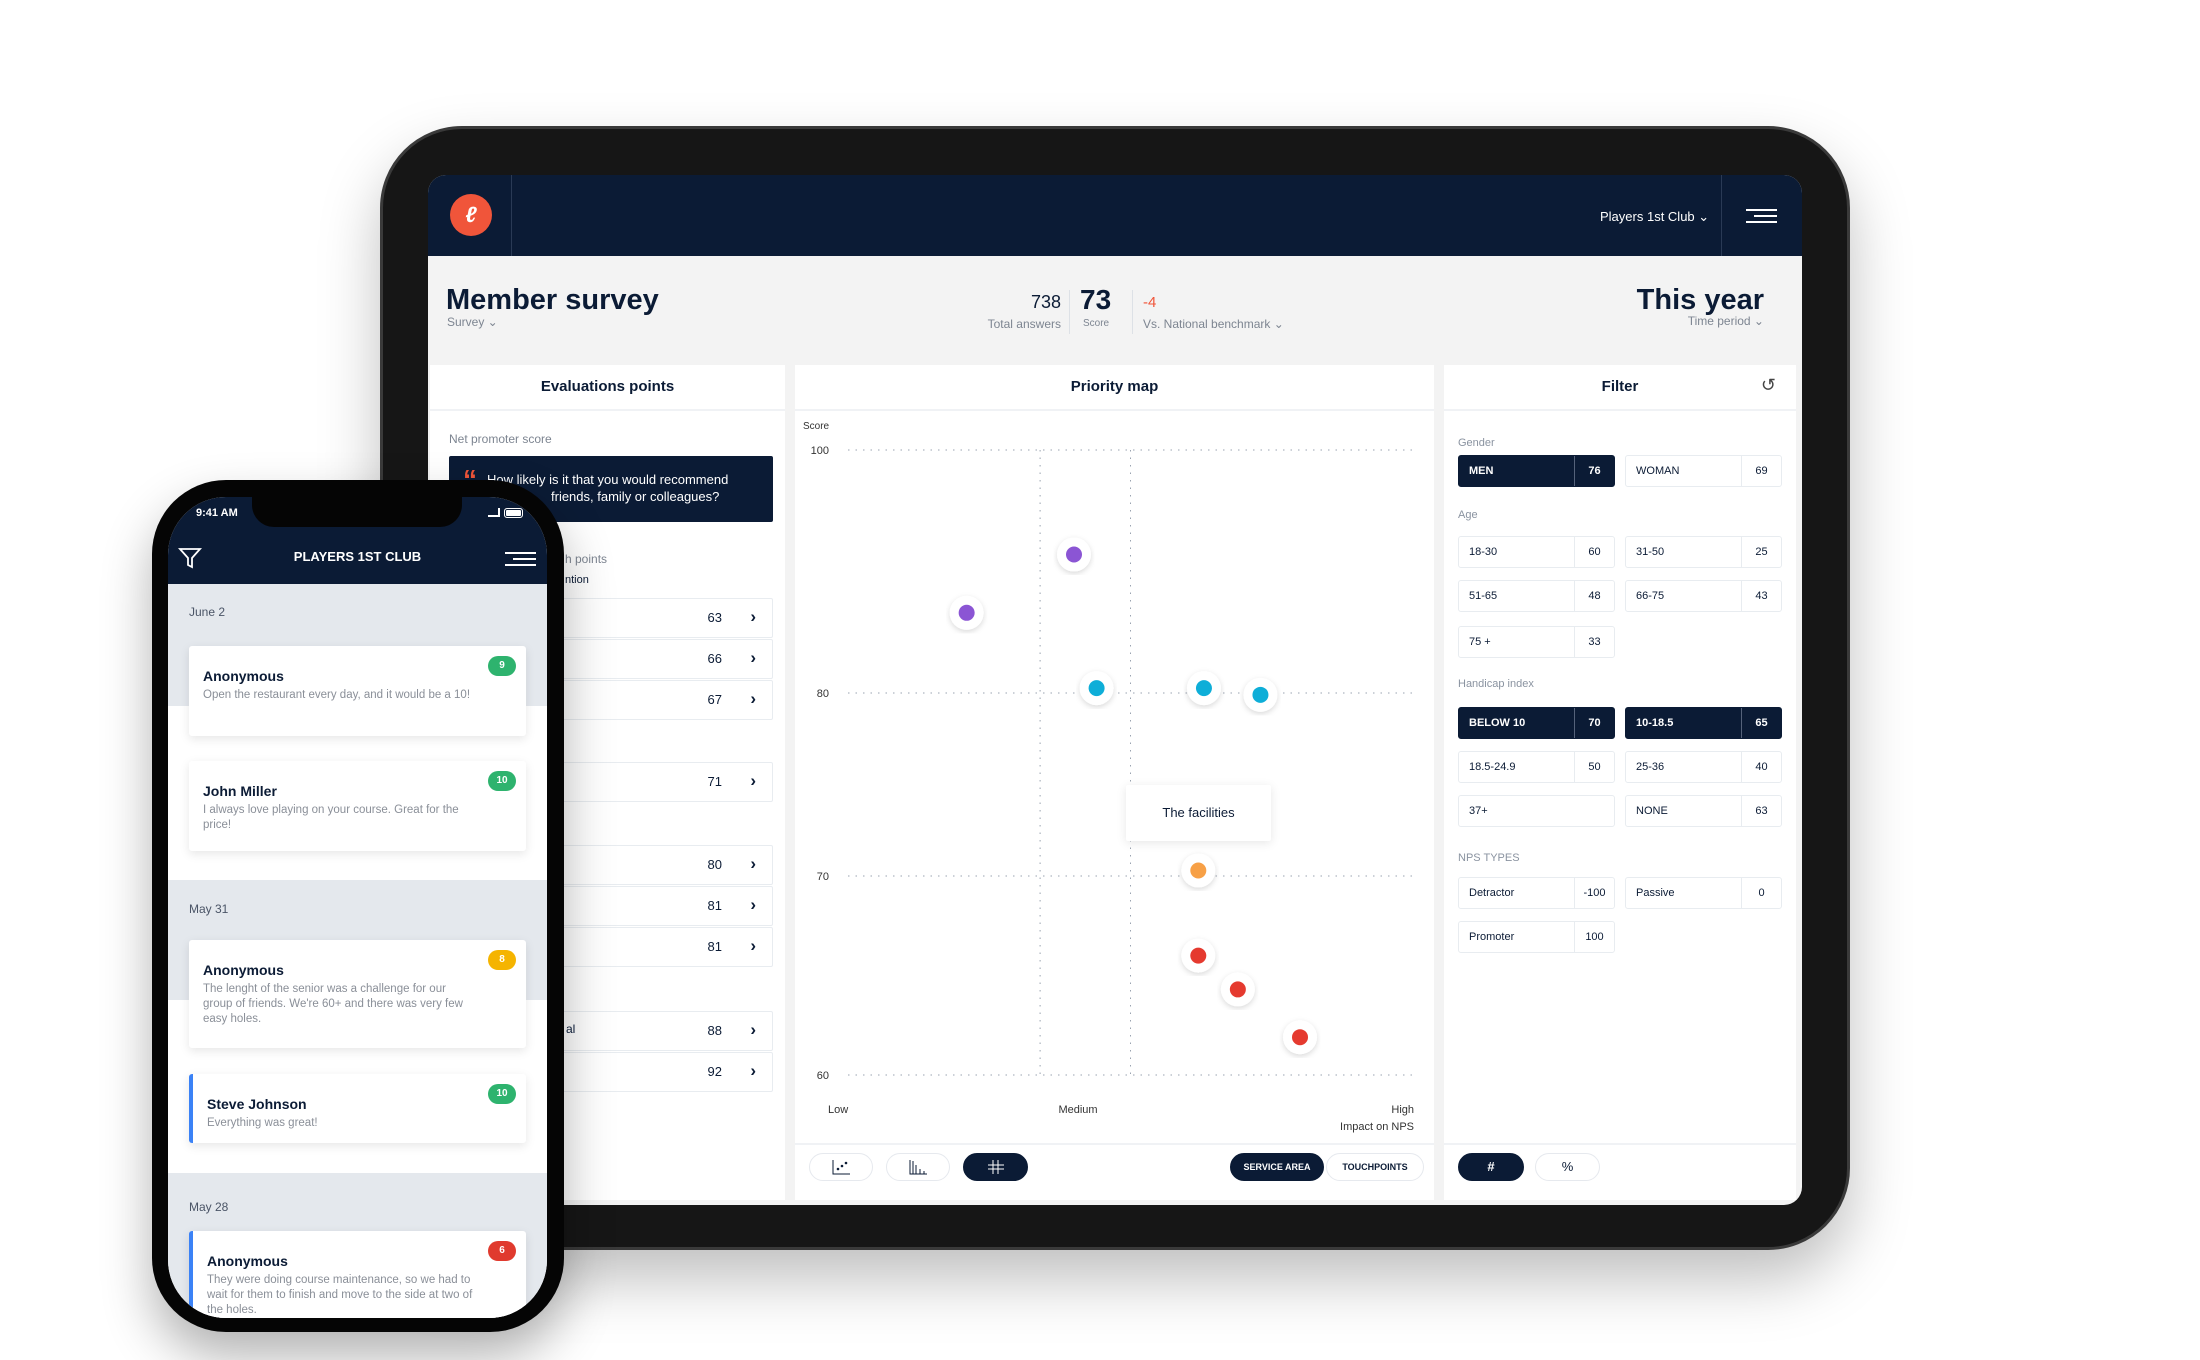 The height and width of the screenshot is (1360, 2200). Describe the element at coordinates (209, 1207) in the screenshot. I see `section-date: May 28` at that location.